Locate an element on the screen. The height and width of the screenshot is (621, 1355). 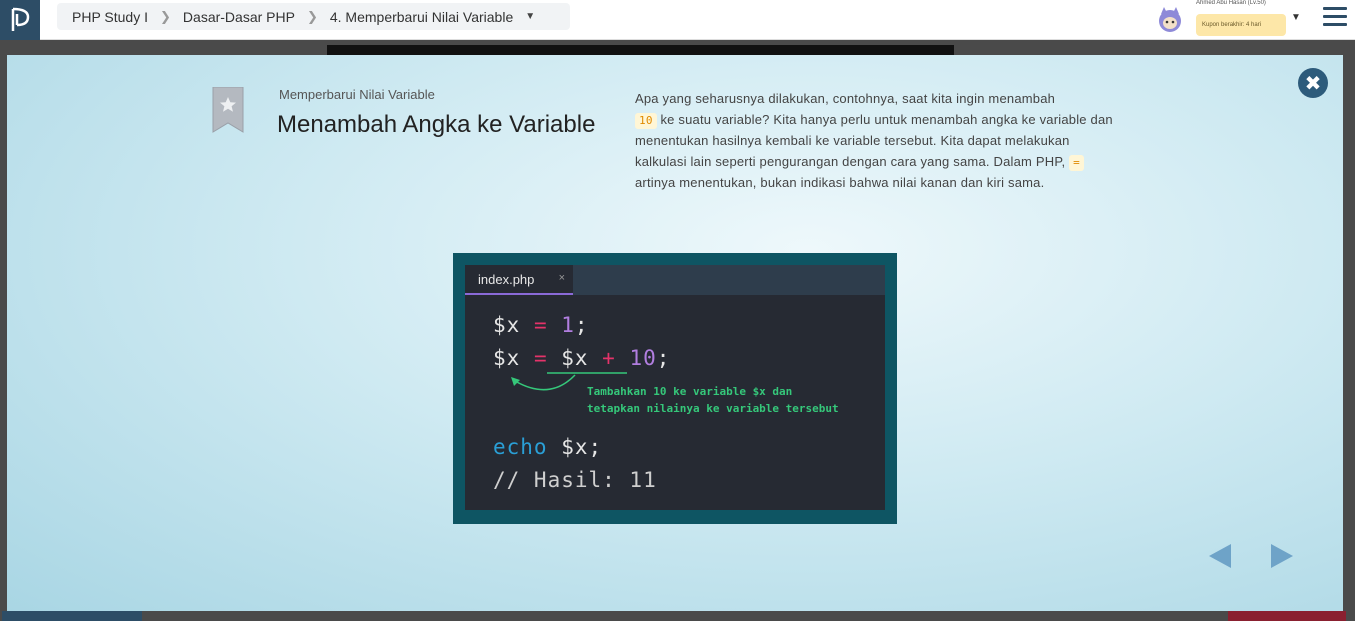
slide-title: Menambah Angka ke Variable is located at coordinates (436, 124).